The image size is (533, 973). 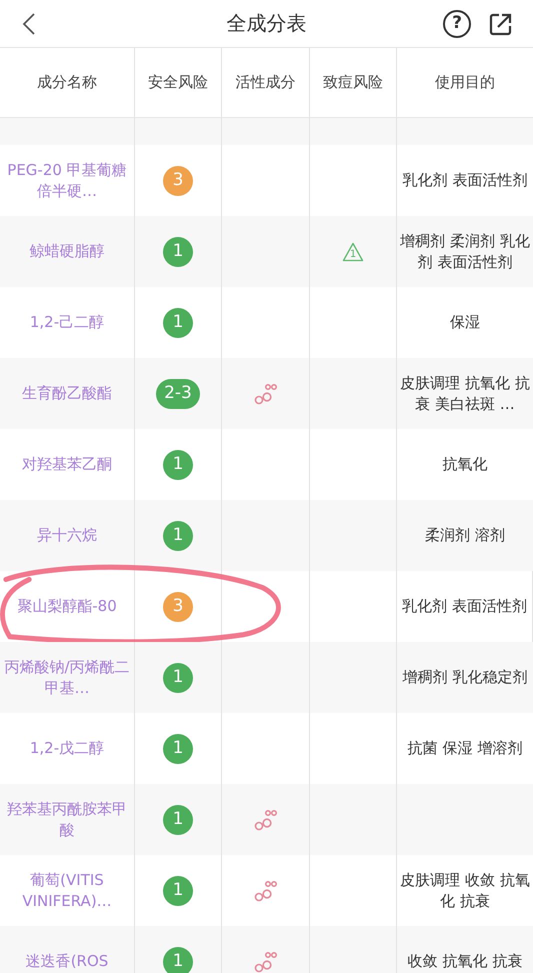 I want to click on purpose-text: 保湿, so click(x=465, y=322).